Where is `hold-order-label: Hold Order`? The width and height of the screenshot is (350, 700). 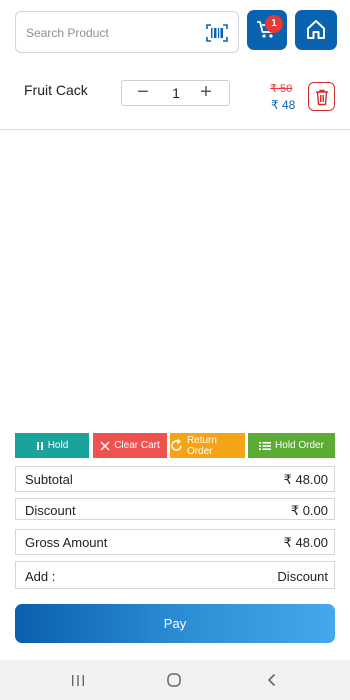
hold-order-label: Hold Order is located at coordinates (299, 445).